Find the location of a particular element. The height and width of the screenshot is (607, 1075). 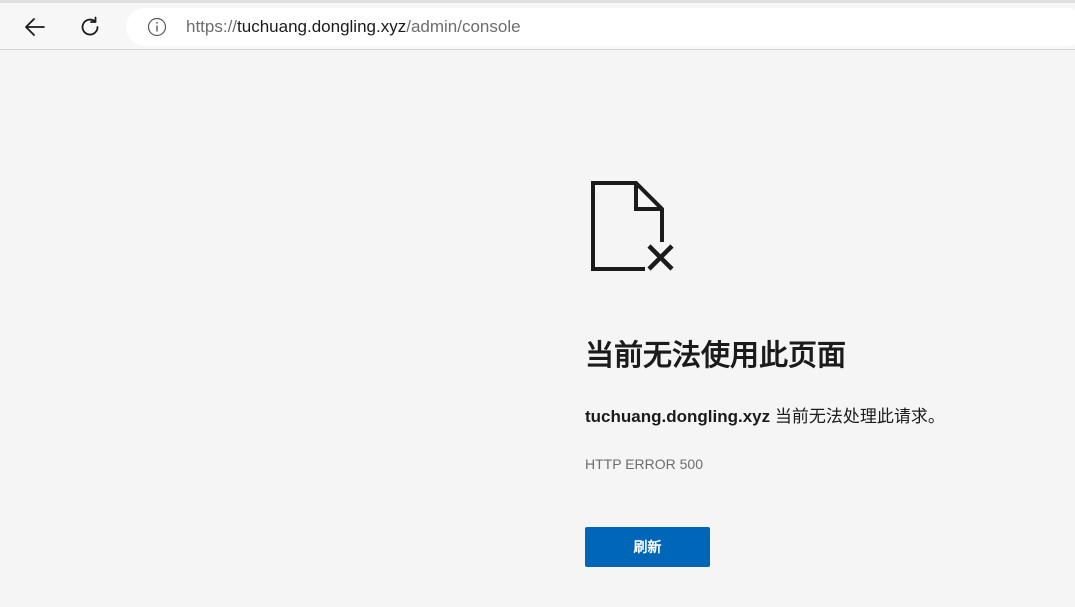

arrow-left-icon is located at coordinates (35, 27).